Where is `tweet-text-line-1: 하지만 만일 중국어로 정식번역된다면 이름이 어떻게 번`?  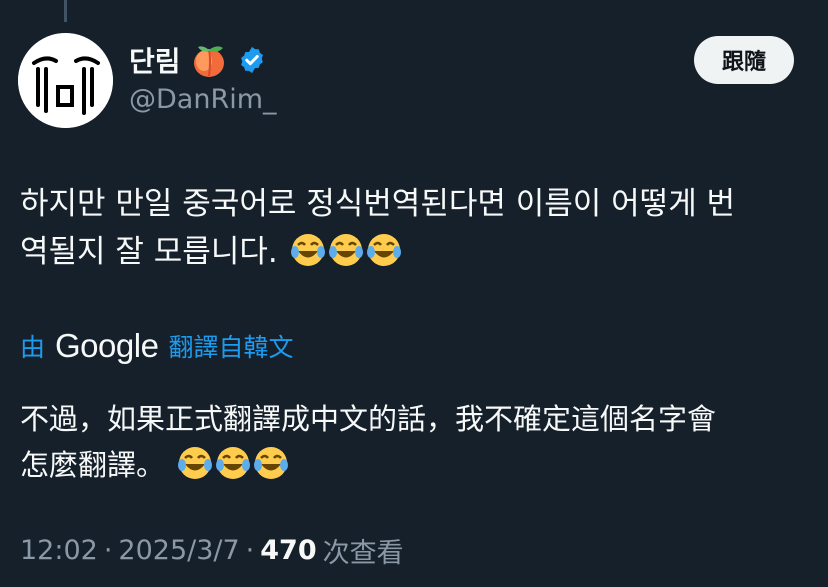
tweet-text-line-1: 하지만 만일 중국어로 정식번역된다면 이름이 어떻게 번 is located at coordinates (378, 204).